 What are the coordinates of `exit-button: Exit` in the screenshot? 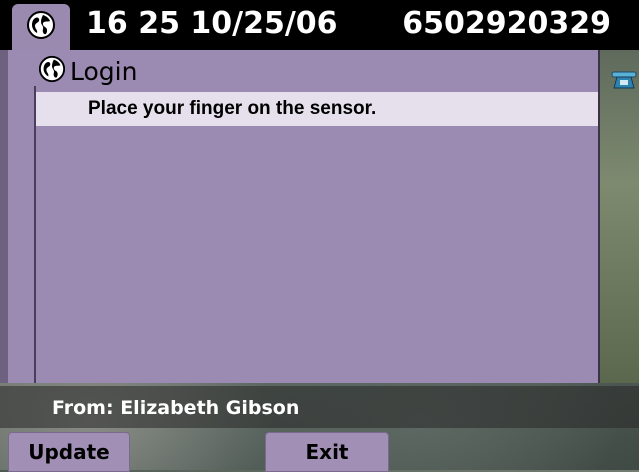 It's located at (327, 452).